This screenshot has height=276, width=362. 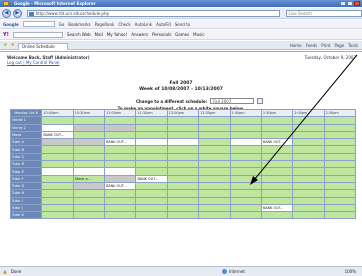 What do you see at coordinates (350, 271) in the screenshot?
I see `zoom-level: 100%` at bounding box center [350, 271].